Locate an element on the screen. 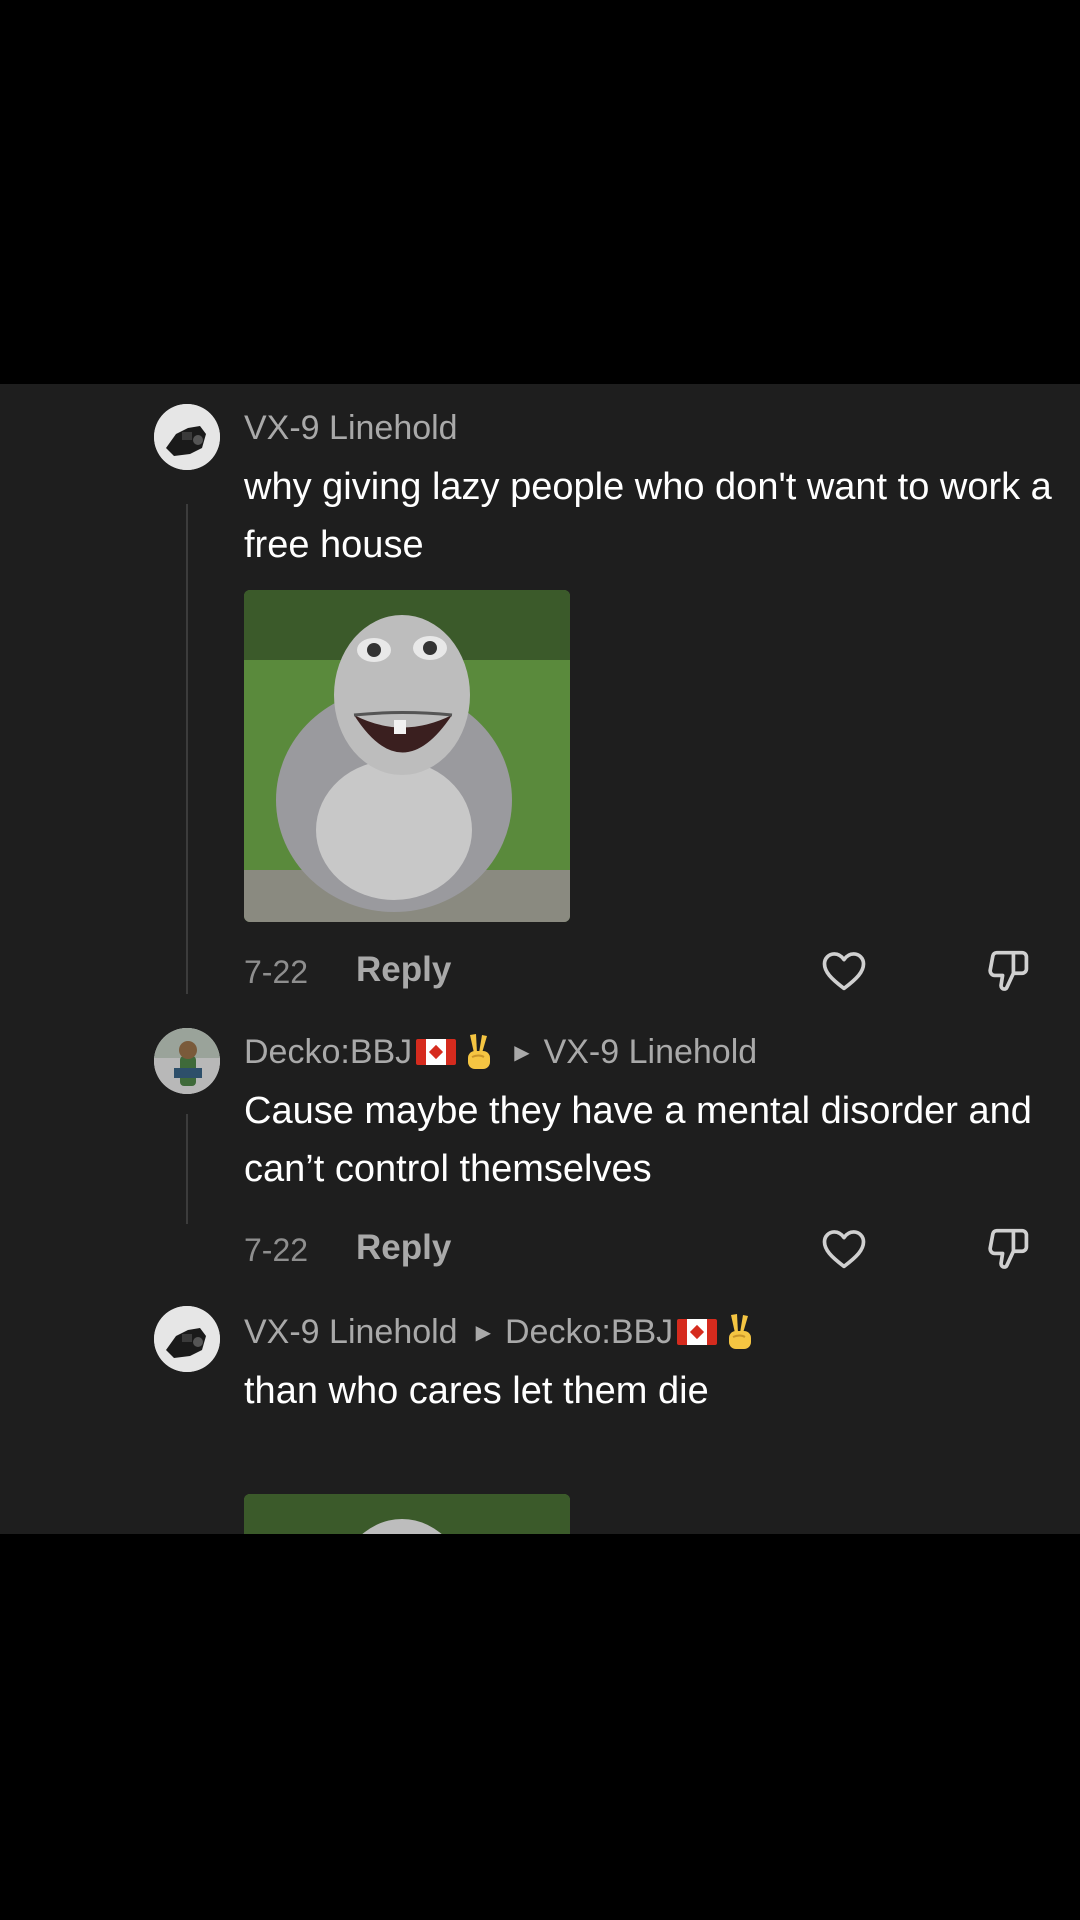 This screenshot has height=1920, width=1080. username: Decko:BBJ is located at coordinates (328, 1052).